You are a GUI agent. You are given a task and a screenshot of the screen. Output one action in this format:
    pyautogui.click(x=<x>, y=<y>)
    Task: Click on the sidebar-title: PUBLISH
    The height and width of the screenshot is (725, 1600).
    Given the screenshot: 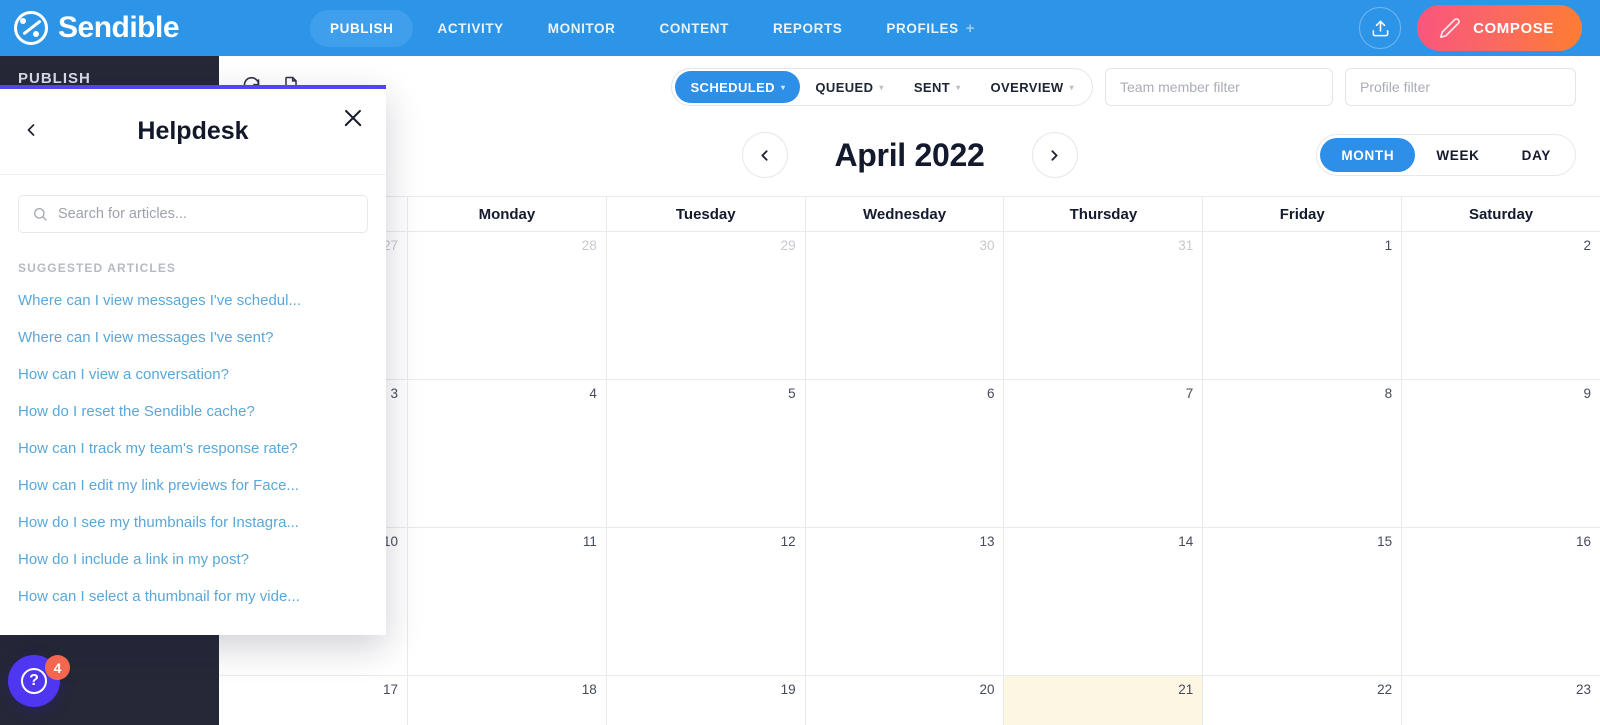 What is the action you would take?
    pyautogui.click(x=54, y=78)
    